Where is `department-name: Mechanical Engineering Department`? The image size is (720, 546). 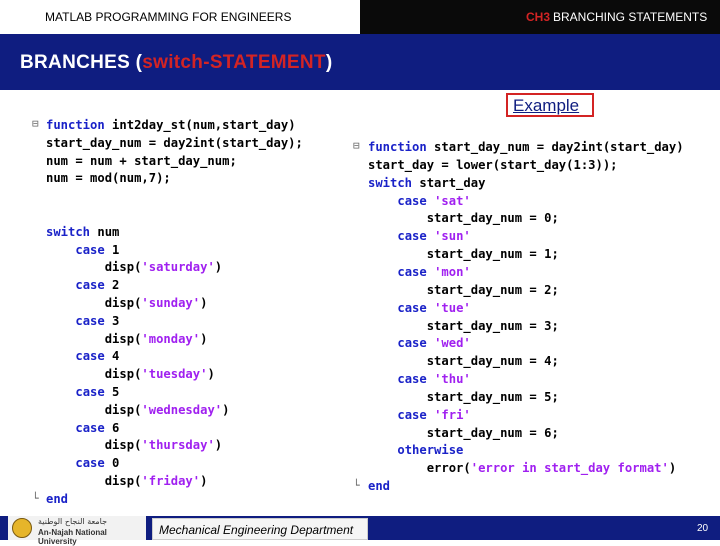
department-name: Mechanical Engineering Department is located at coordinates (256, 530).